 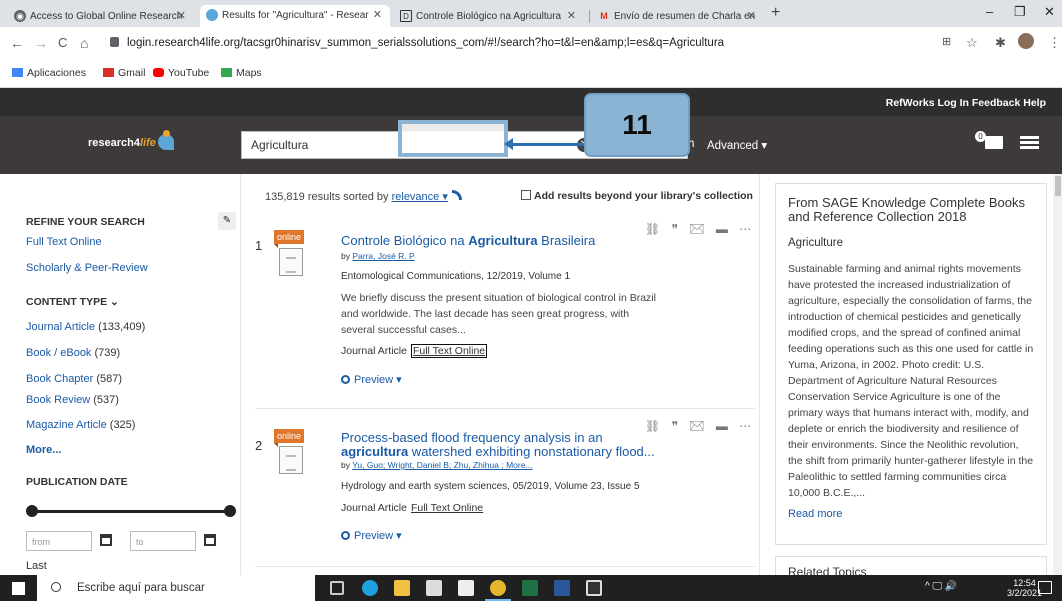 What do you see at coordinates (291, 460) in the screenshot?
I see `document-icon` at bounding box center [291, 460].